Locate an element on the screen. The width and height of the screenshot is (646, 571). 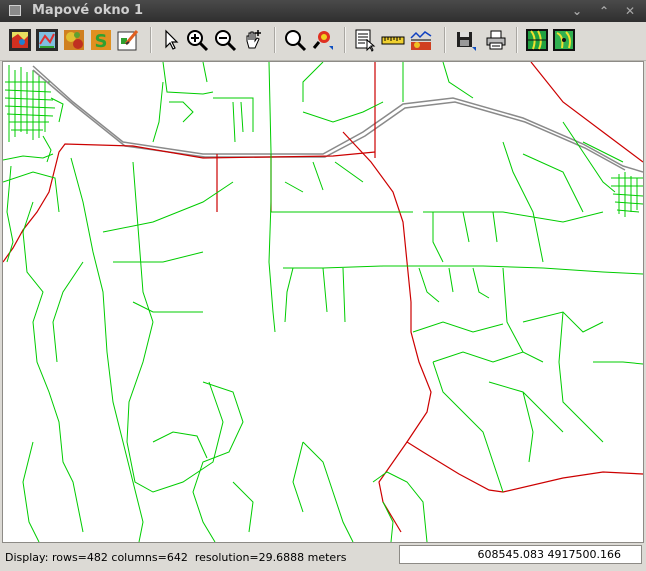
raster-map-icon is located at coordinates (20, 40).